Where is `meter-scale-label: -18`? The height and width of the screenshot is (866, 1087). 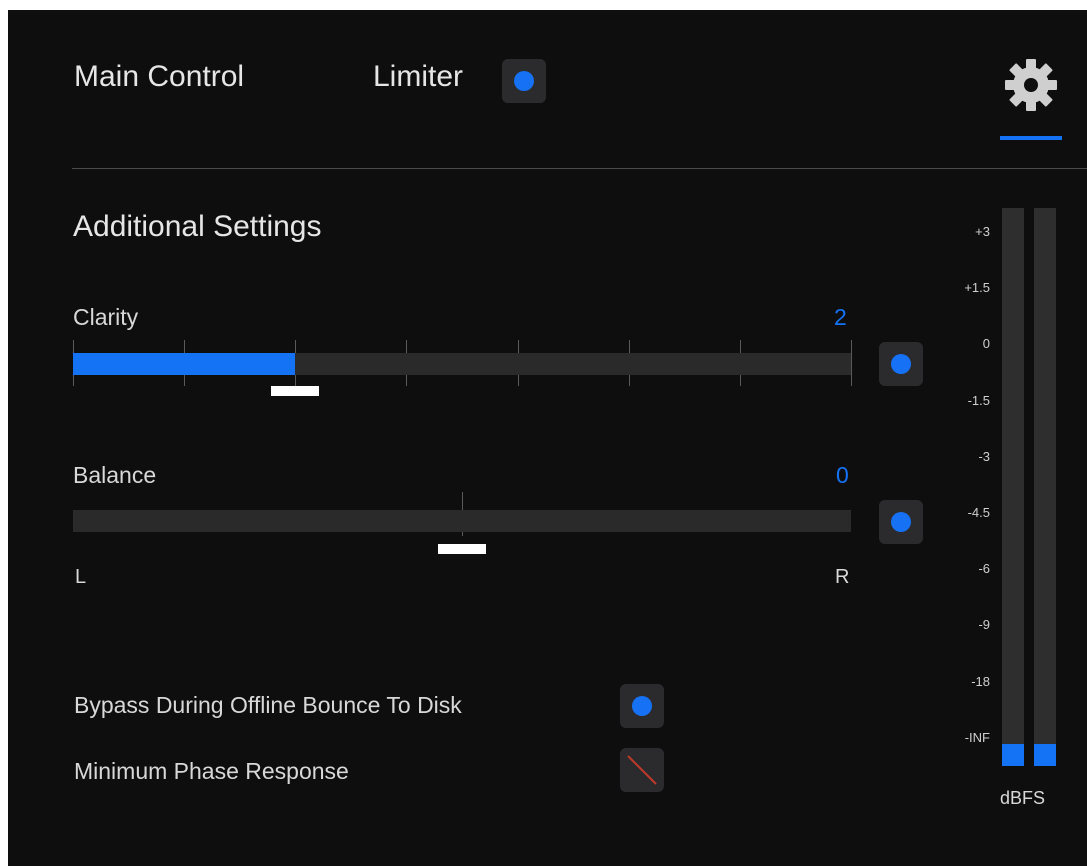
meter-scale-label: -18 is located at coordinates (980, 681).